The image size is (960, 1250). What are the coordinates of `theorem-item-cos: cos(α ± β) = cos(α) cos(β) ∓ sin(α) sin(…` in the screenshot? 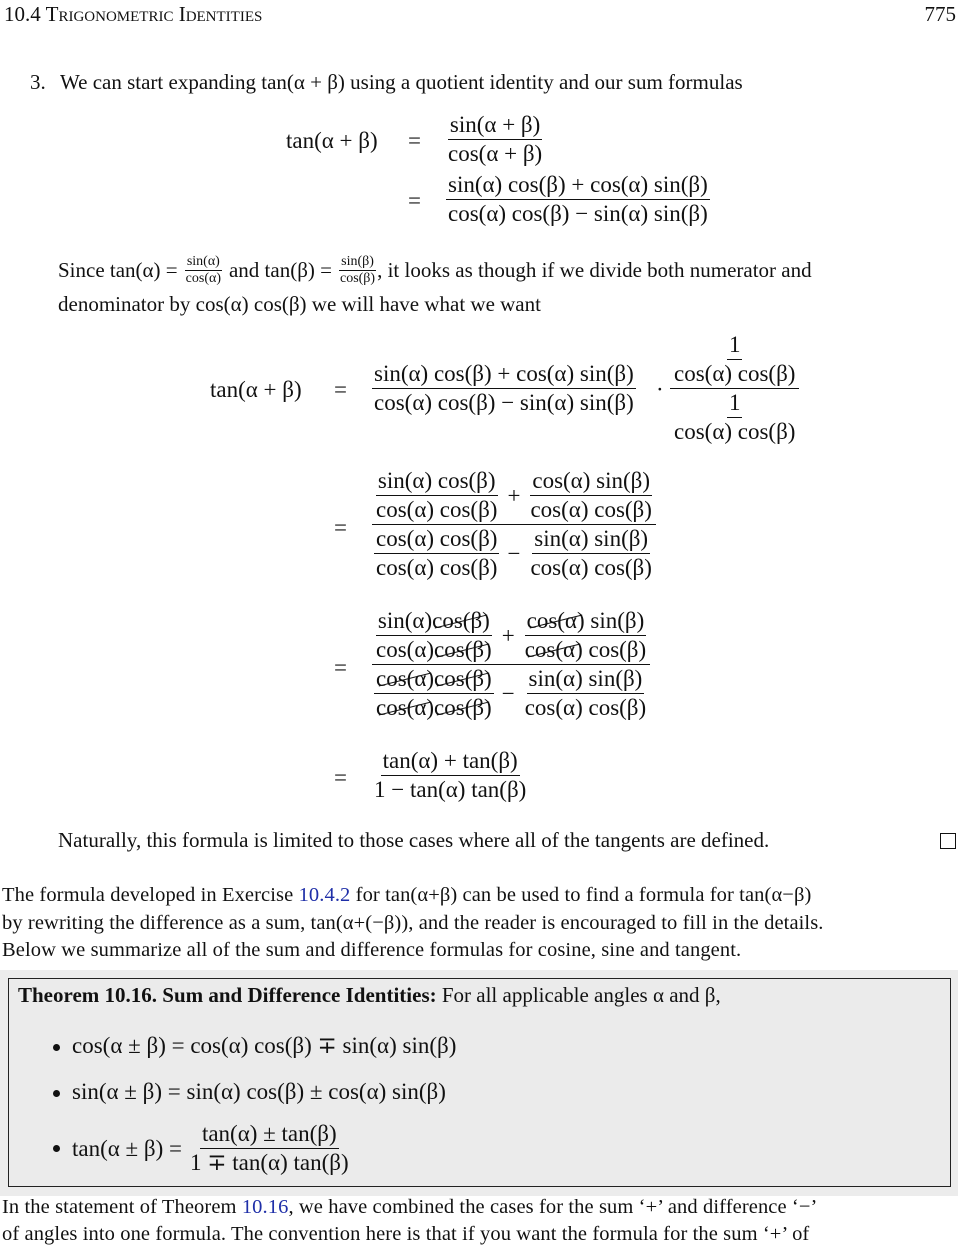 It's located at (254, 1046).